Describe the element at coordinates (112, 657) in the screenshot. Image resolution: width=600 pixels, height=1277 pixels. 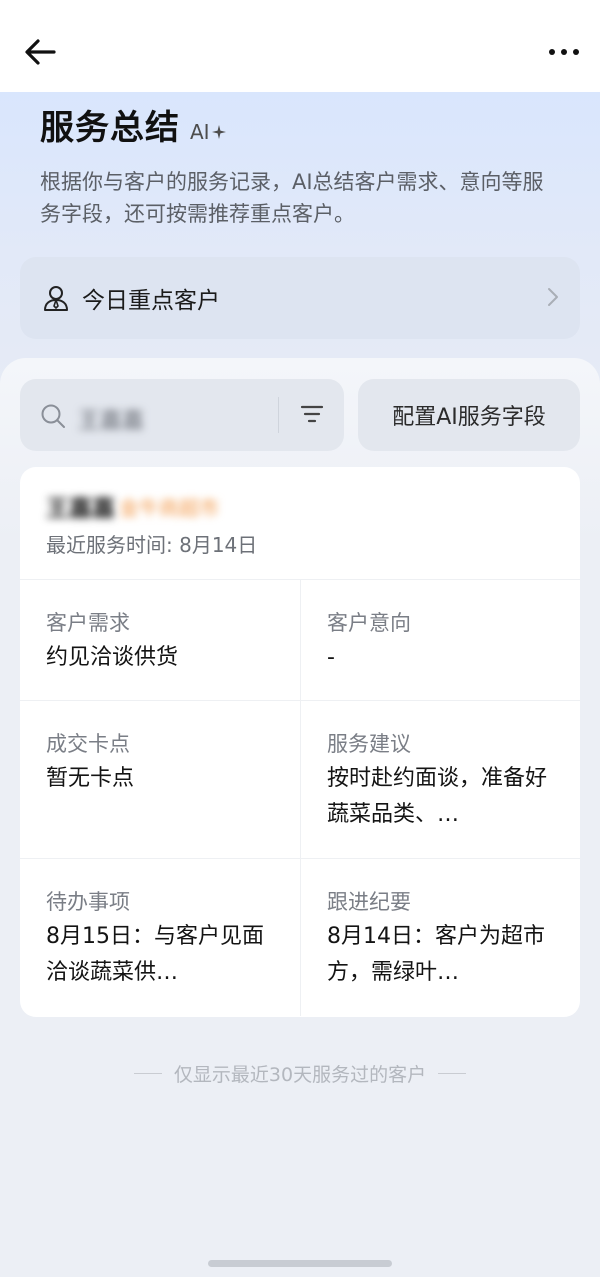
I see `field-value: 约见洽谈供货` at that location.